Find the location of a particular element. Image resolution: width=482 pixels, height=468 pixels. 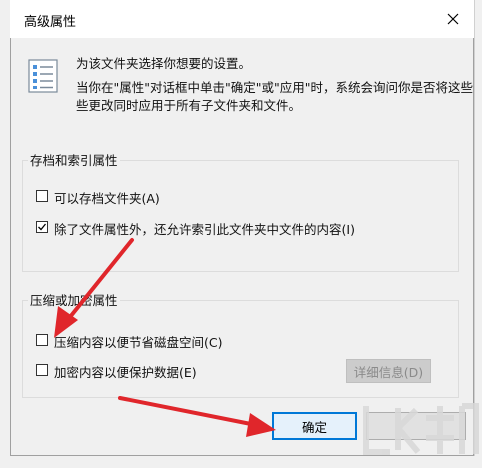

checkmark-icon is located at coordinates (42, 227).